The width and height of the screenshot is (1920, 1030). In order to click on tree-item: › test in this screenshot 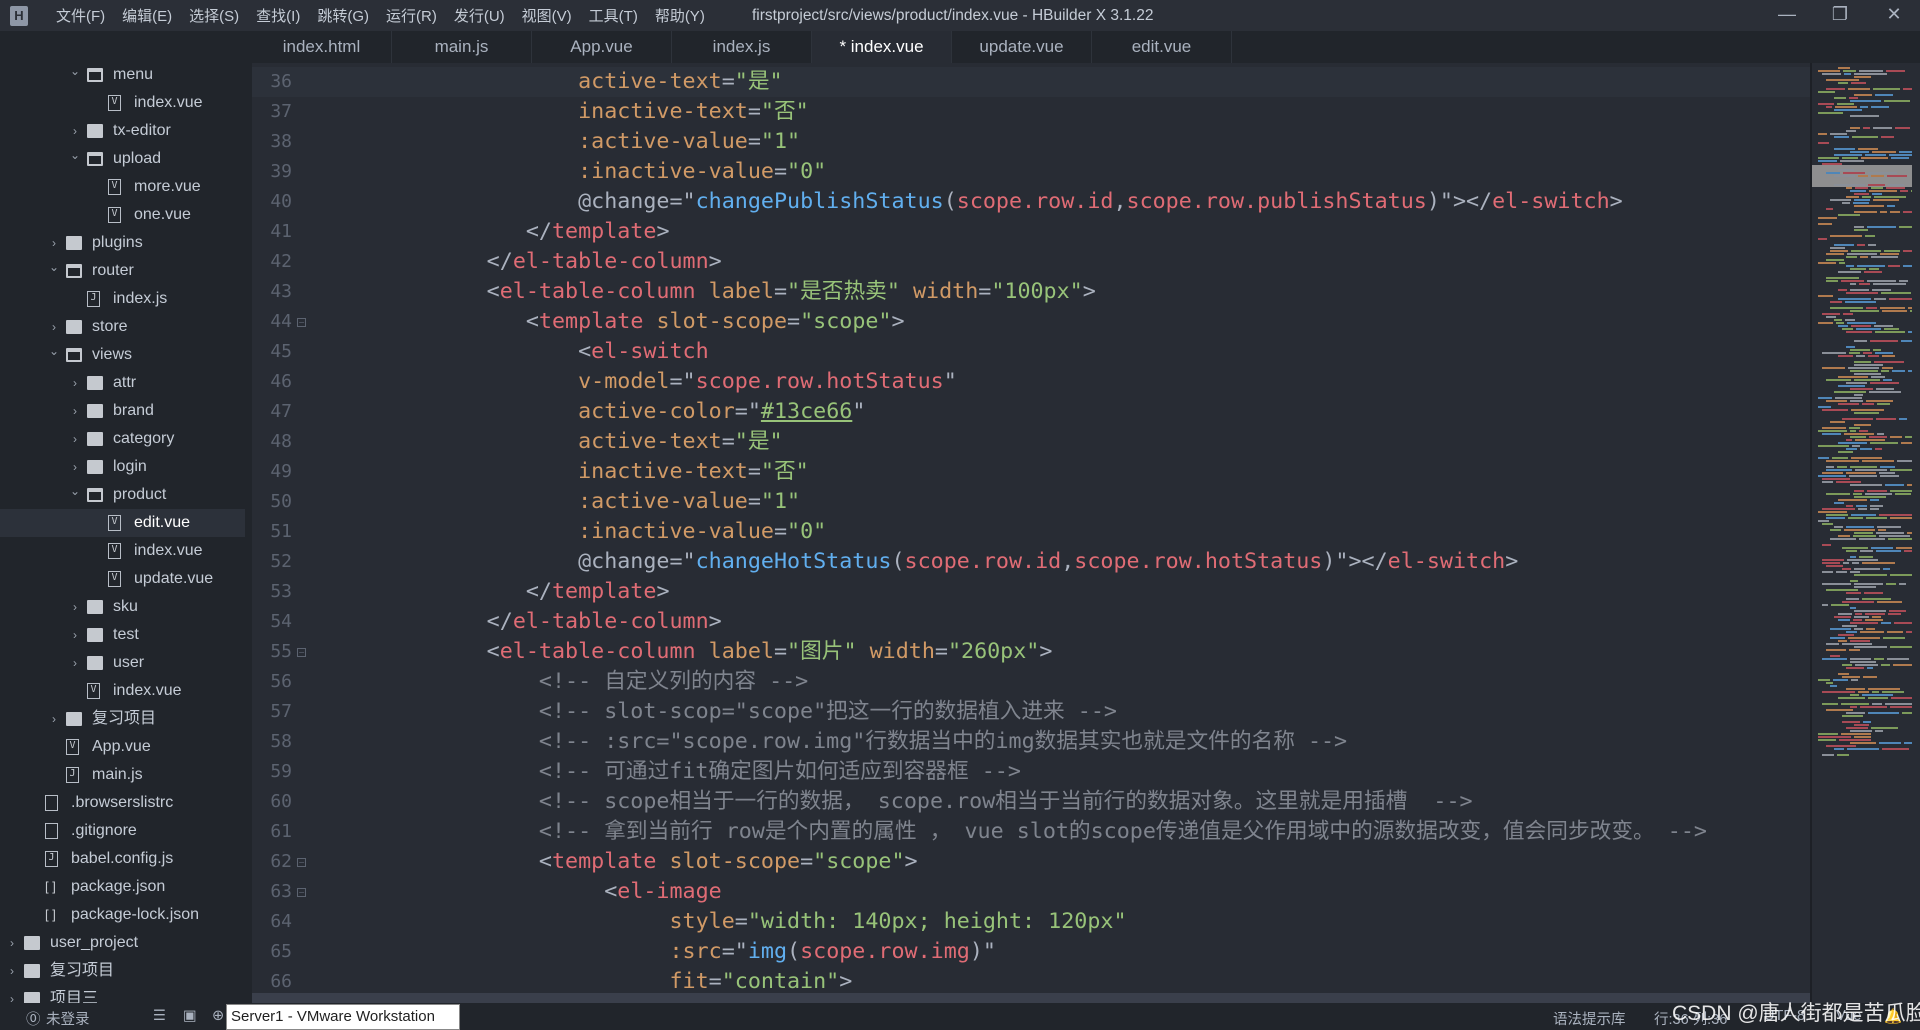, I will do `click(122, 635)`.